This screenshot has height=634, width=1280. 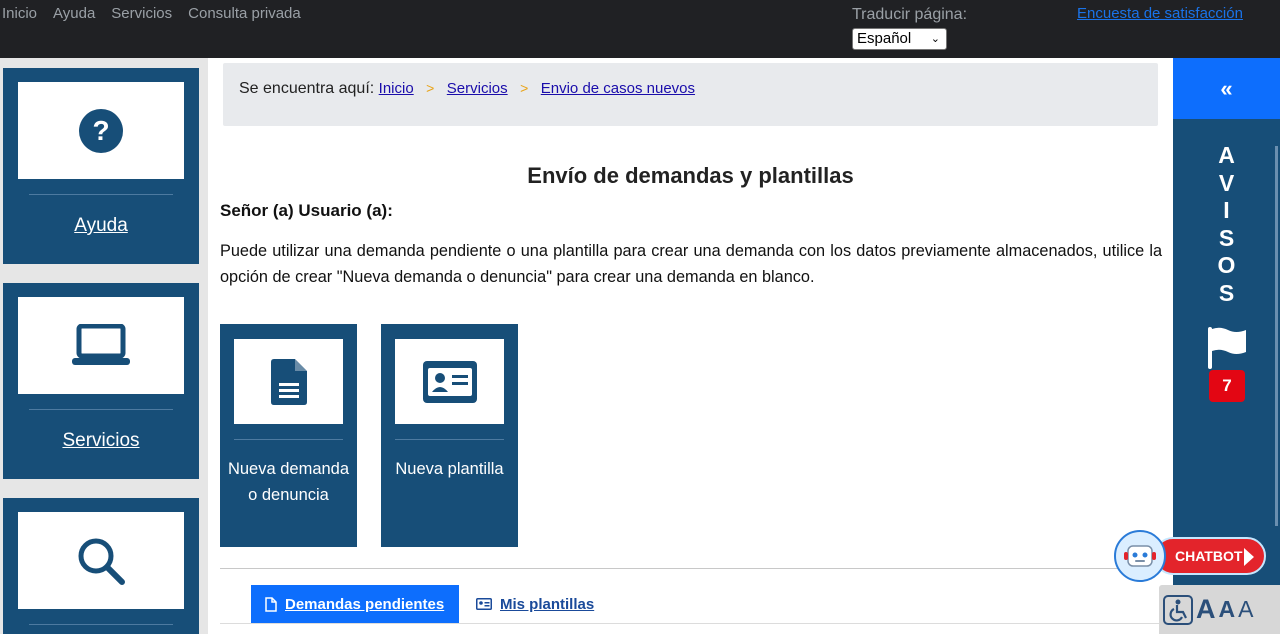 What do you see at coordinates (547, 604) in the screenshot?
I see `tab-label: Mis plantillas` at bounding box center [547, 604].